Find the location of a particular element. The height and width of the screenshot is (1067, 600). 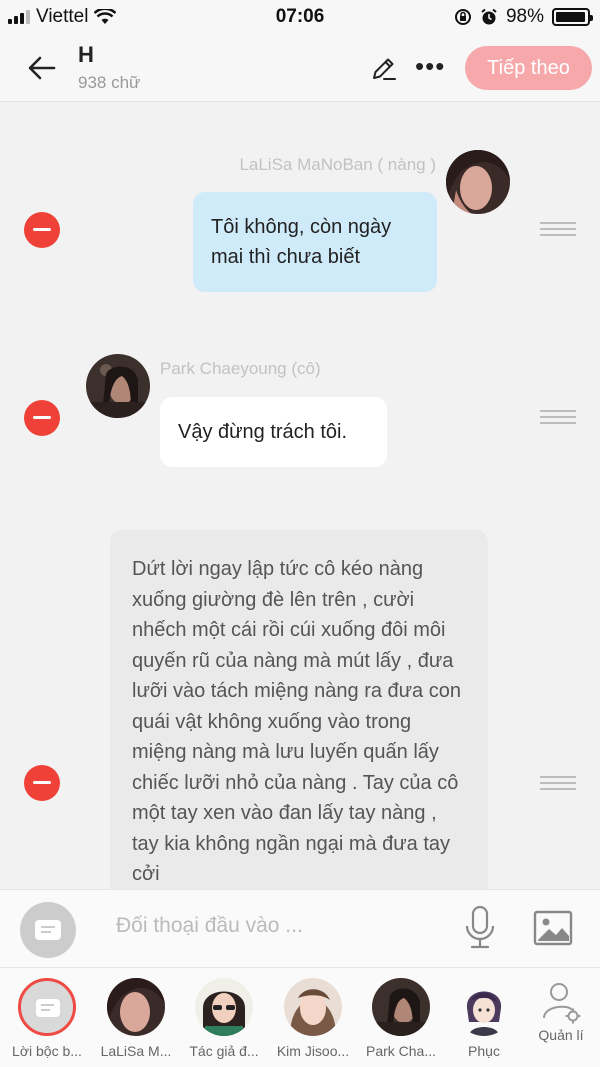

battery-percent: 98% is located at coordinates (524, 16).